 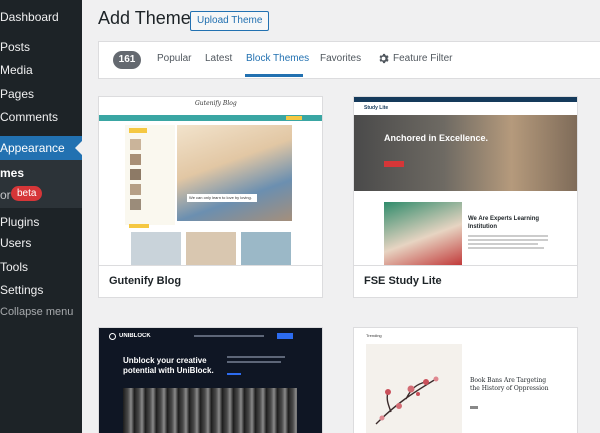 I want to click on theme-name: FSE Study Lite, so click(x=403, y=281).